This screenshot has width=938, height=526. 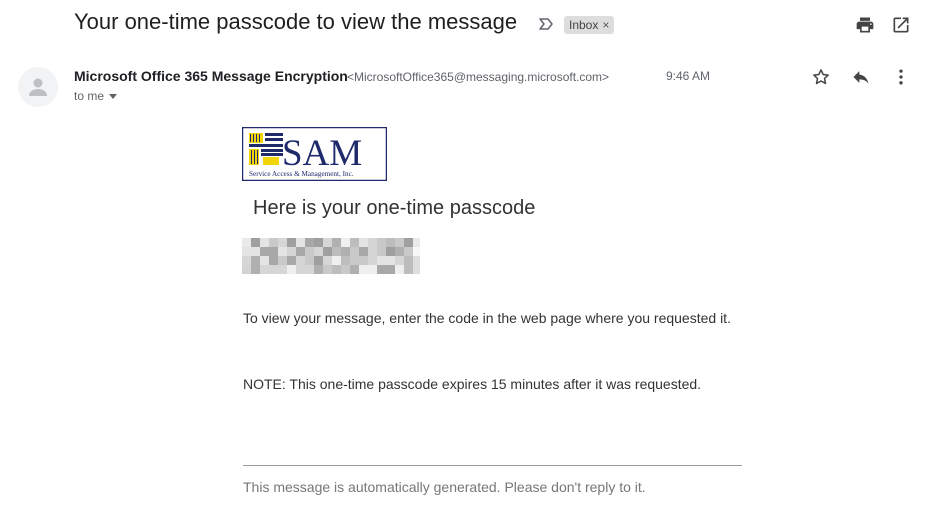 I want to click on inbox-label-chip: Inbox ×, so click(x=589, y=25).